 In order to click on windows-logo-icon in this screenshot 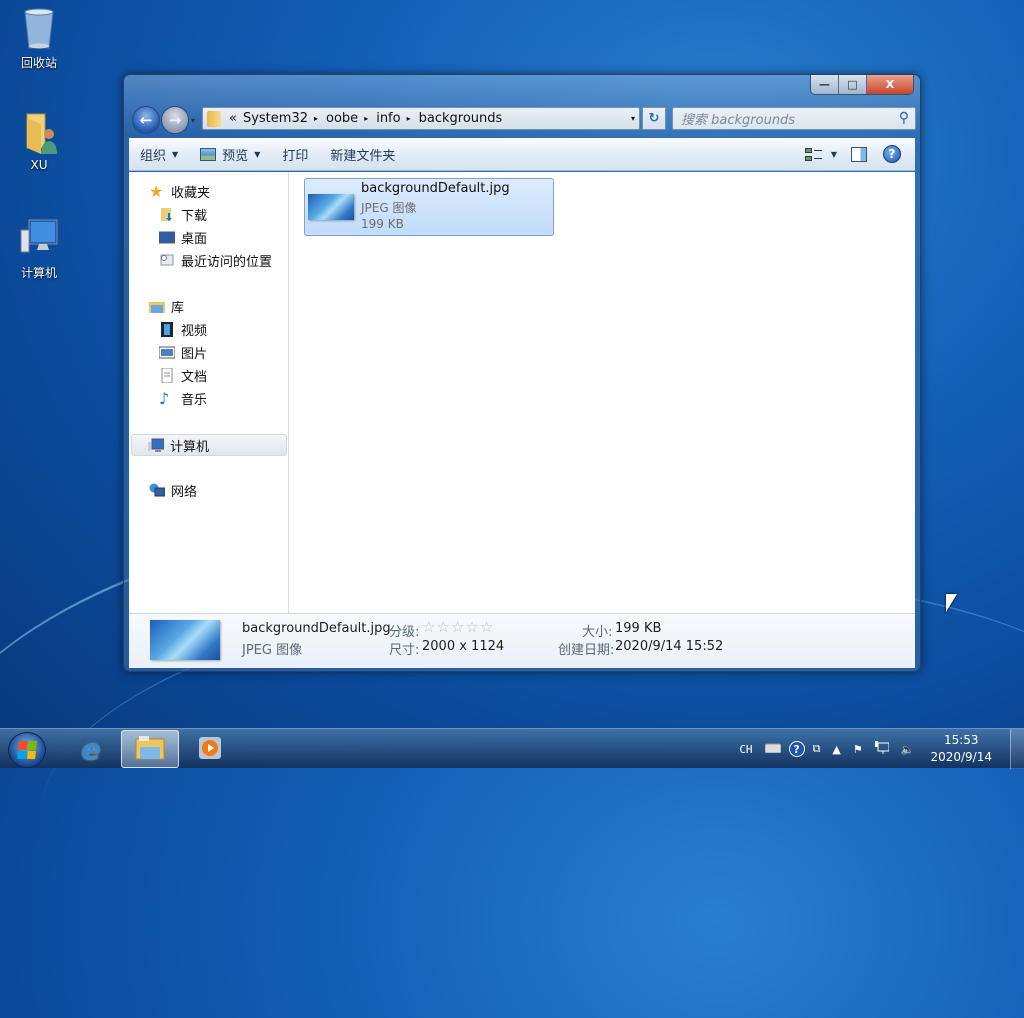, I will do `click(27, 750)`.